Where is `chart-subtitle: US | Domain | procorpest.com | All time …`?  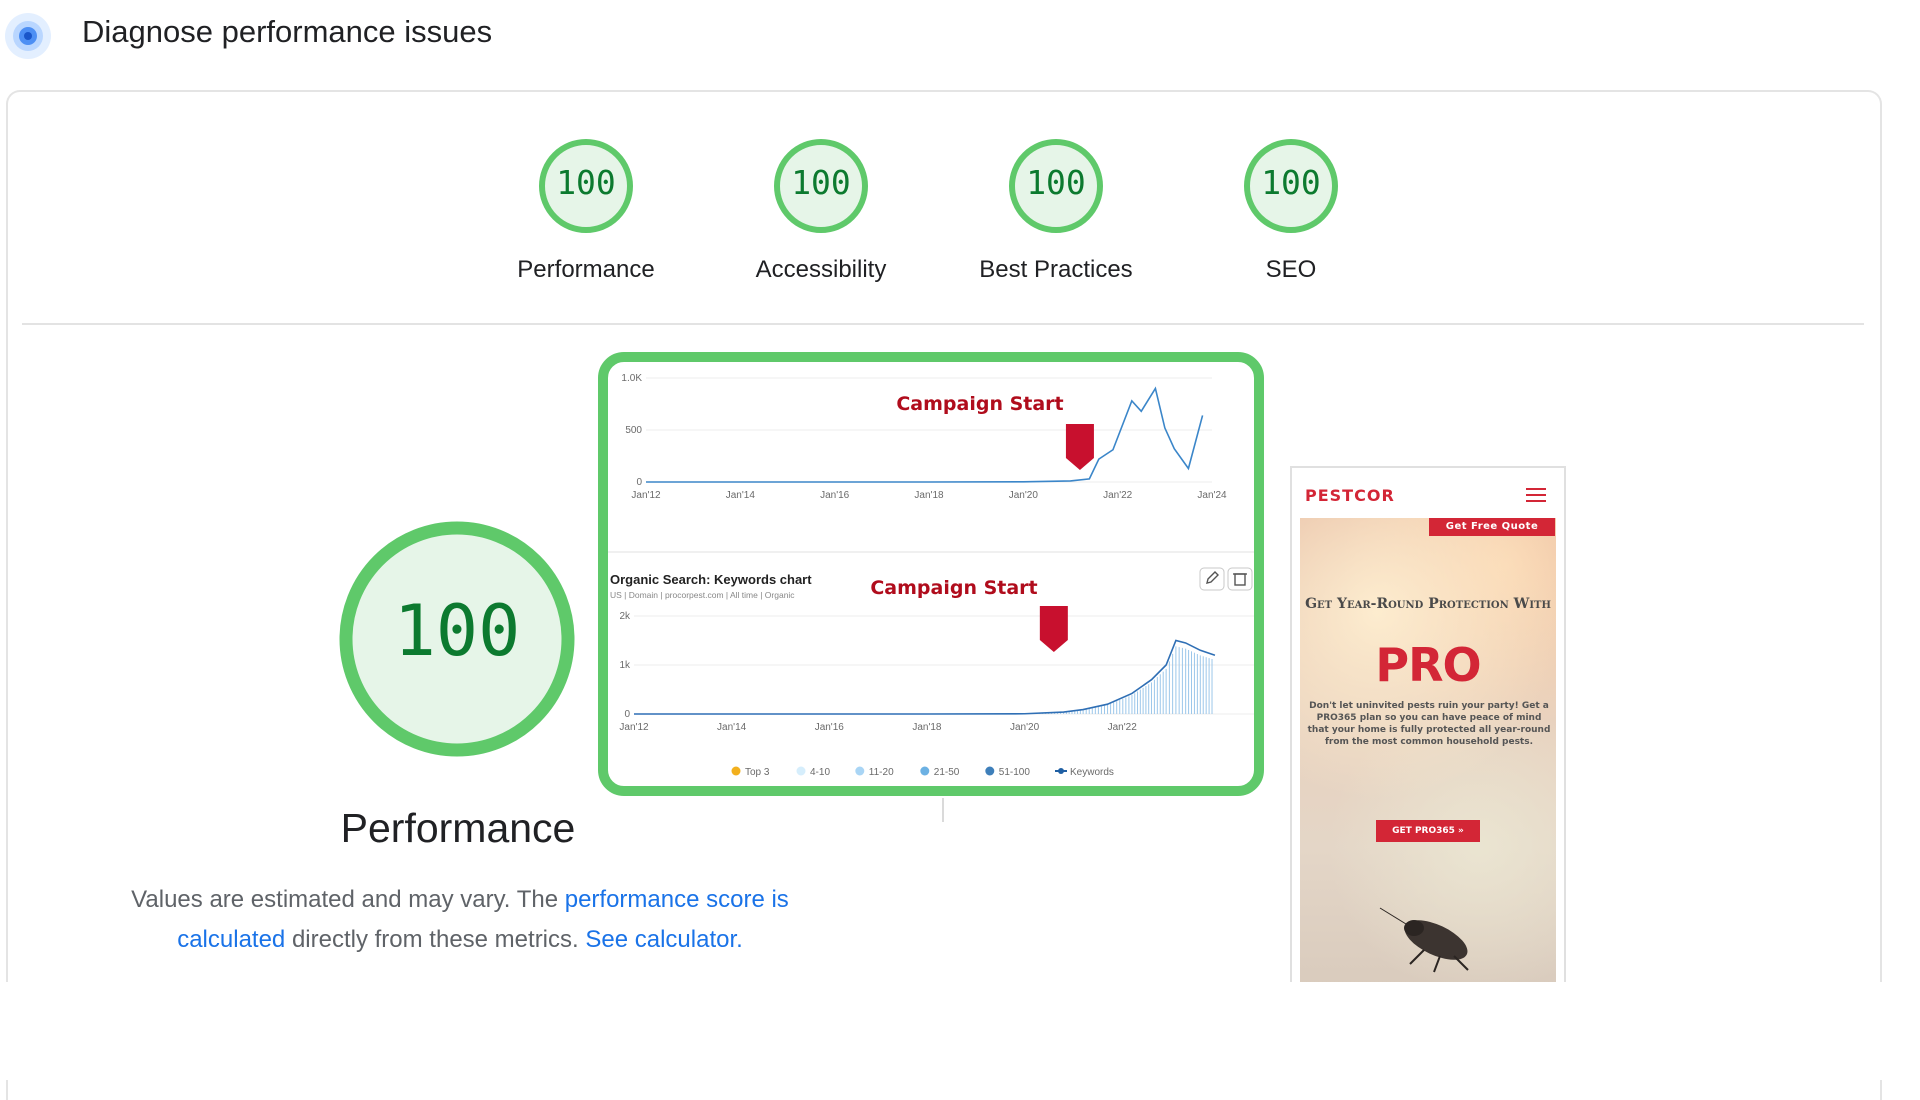 chart-subtitle: US | Domain | procorpest.com | All time … is located at coordinates (702, 595).